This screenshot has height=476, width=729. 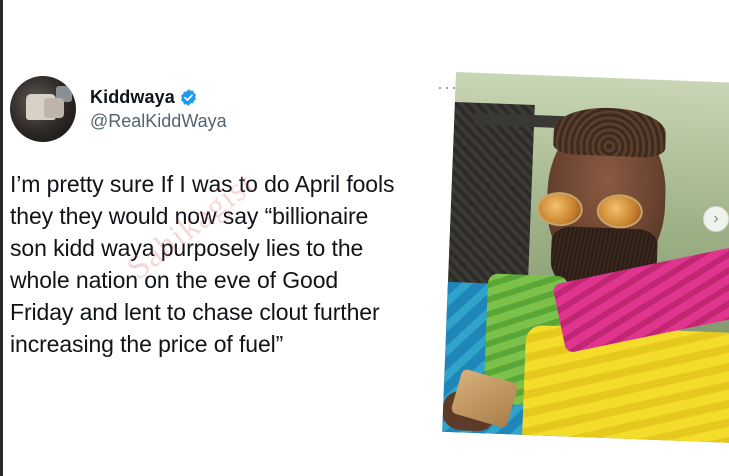 I want to click on chevron-right-icon: ›, so click(x=716, y=218).